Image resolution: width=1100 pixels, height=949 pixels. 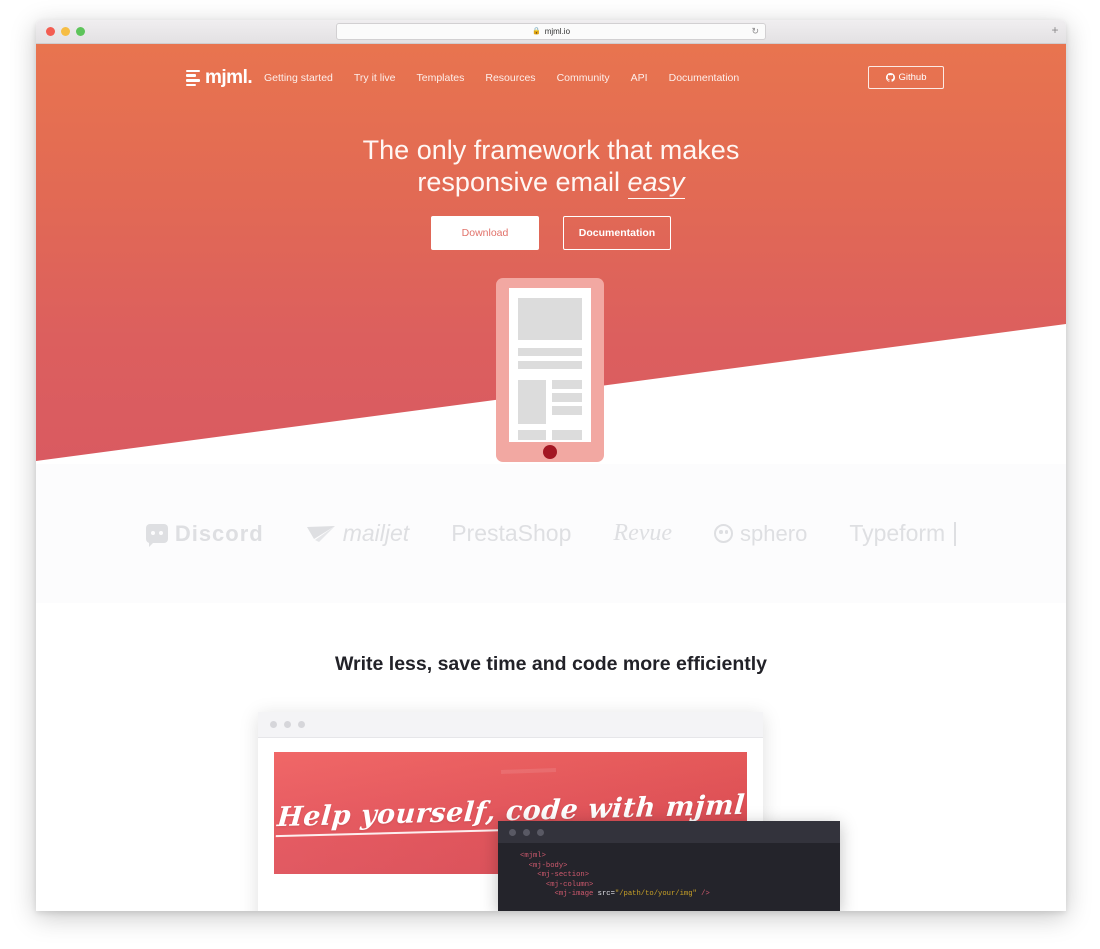 What do you see at coordinates (441, 78) in the screenshot?
I see `nav-item-templates: Templates` at bounding box center [441, 78].